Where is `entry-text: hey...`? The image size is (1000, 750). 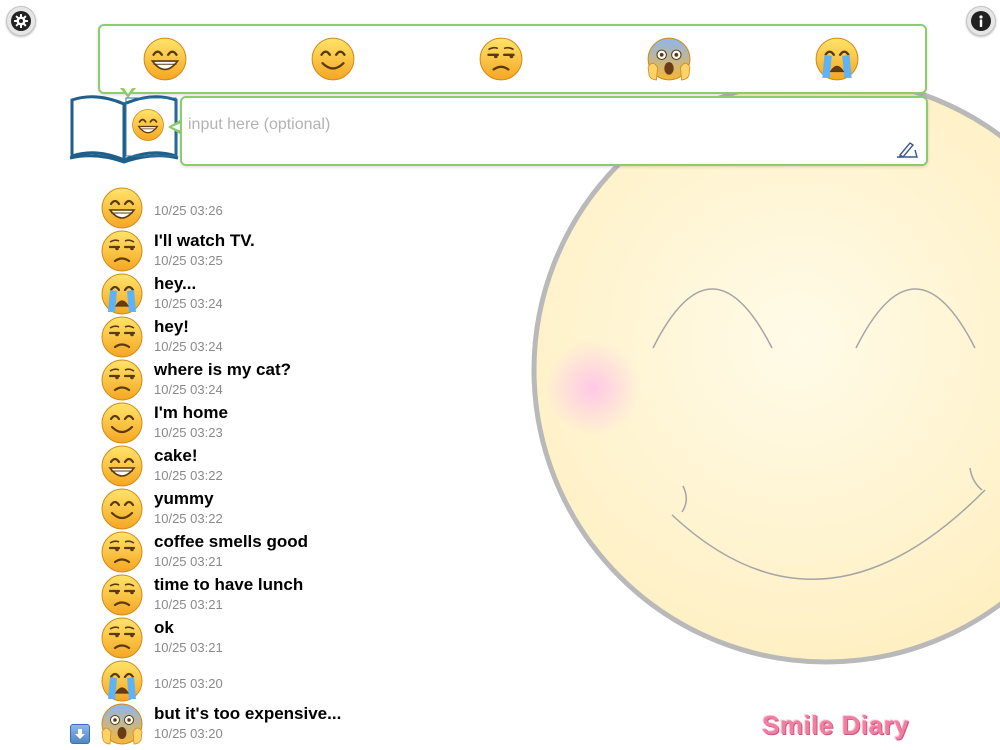 entry-text: hey... is located at coordinates (175, 283).